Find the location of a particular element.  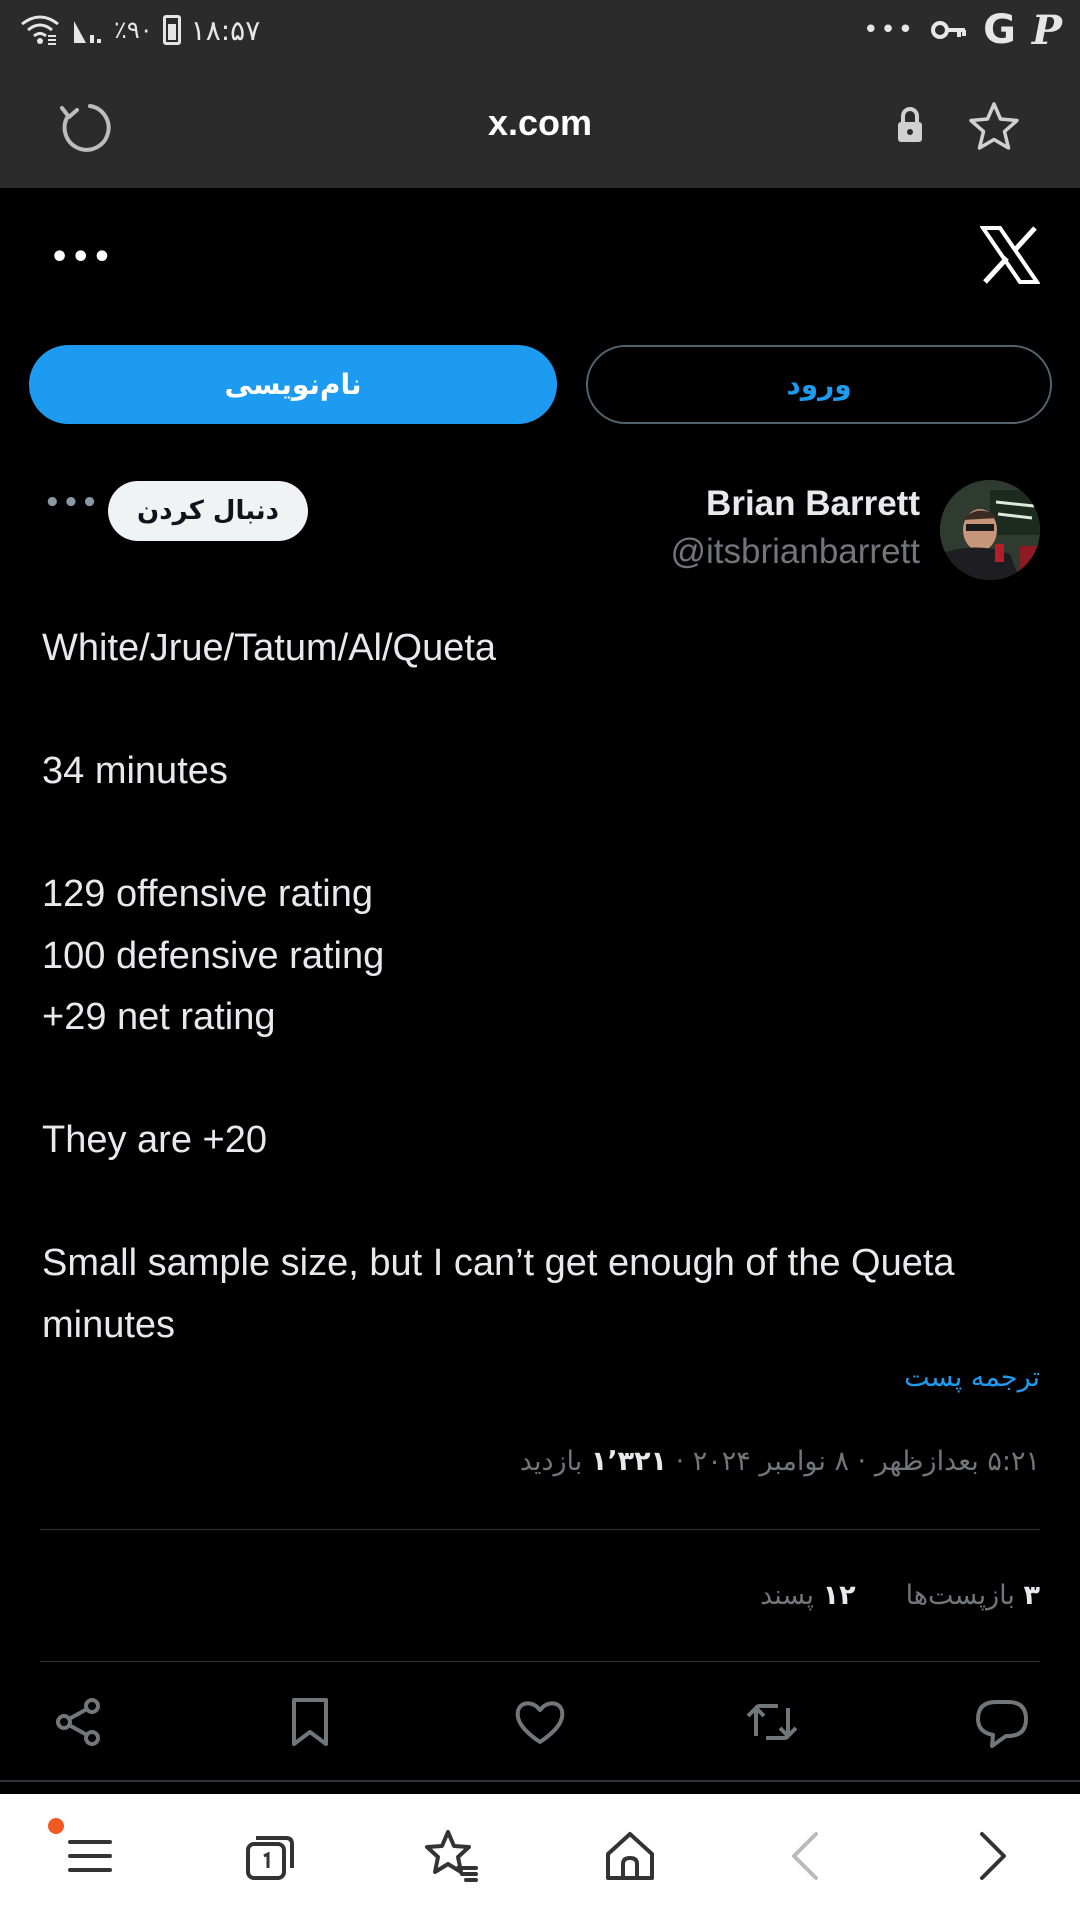

translate-post-link: ترجمه پست is located at coordinates (972, 1377).